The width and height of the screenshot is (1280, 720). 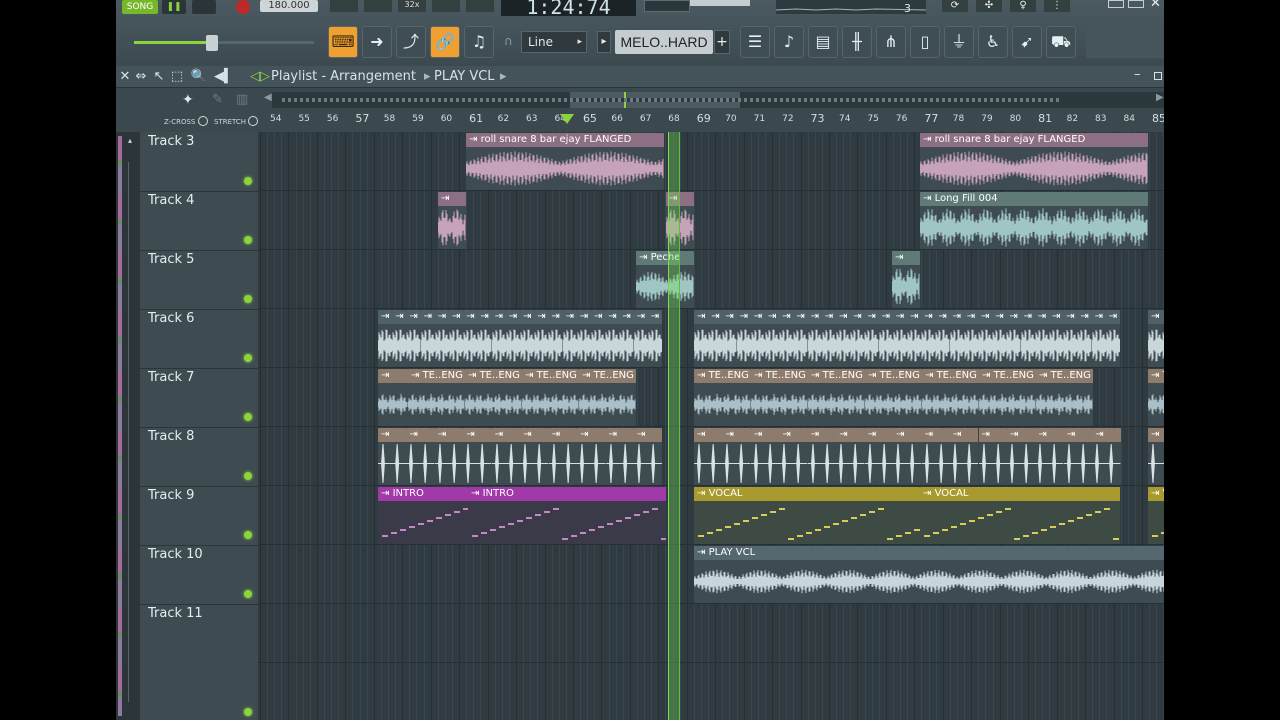 What do you see at coordinates (268, 97) in the screenshot?
I see `scroll-left-icon: ◀` at bounding box center [268, 97].